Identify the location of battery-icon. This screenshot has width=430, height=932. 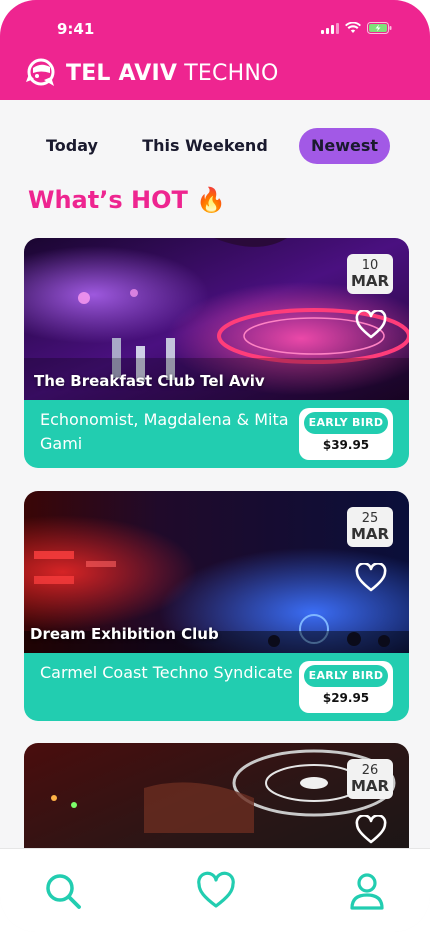
(379, 28).